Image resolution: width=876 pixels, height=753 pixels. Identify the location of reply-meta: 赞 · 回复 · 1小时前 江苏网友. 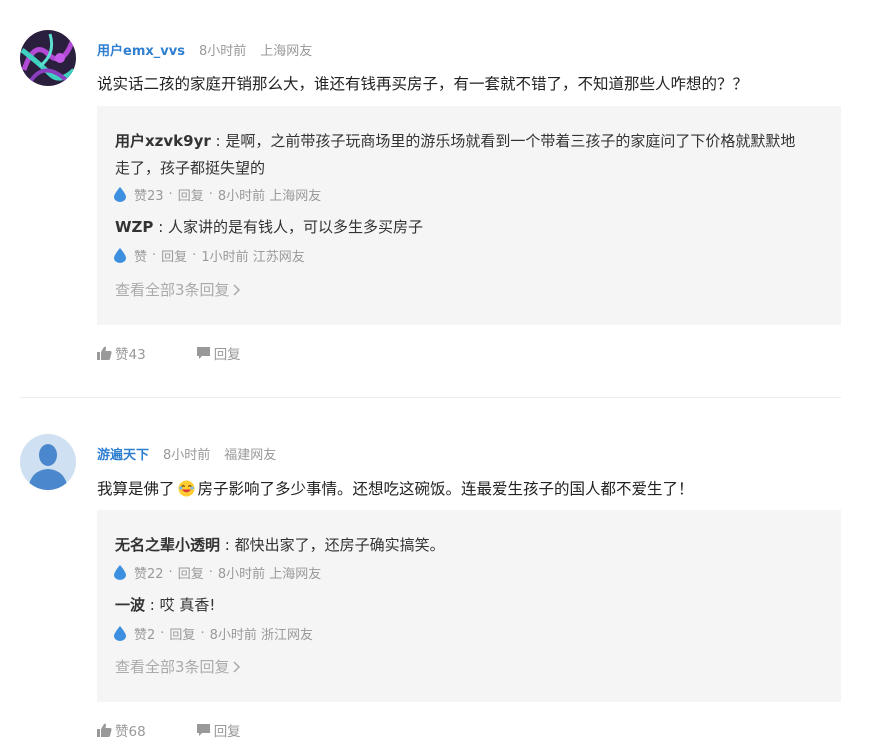
(209, 255).